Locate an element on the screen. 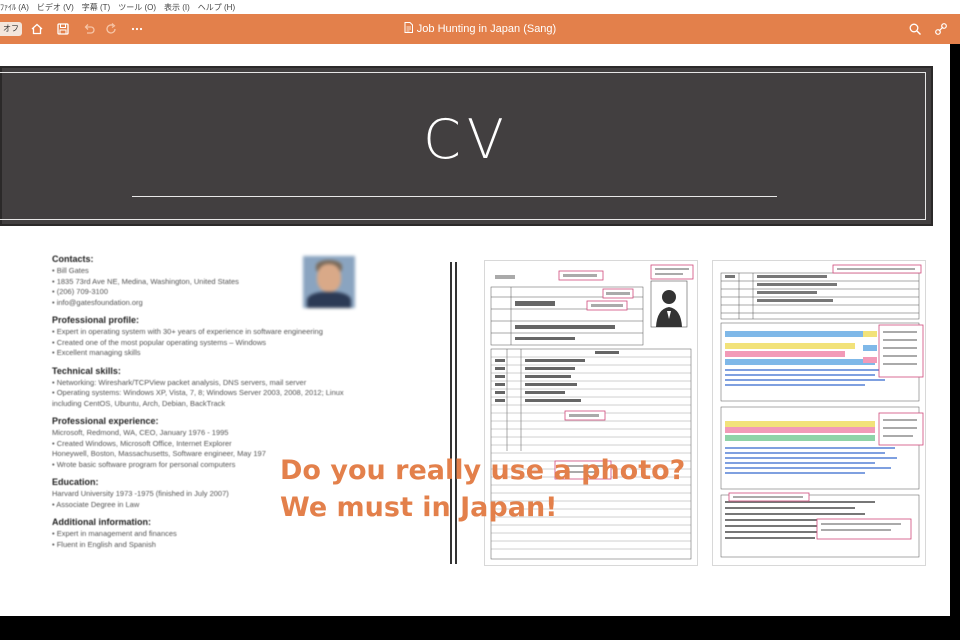  cv-section-heading: Professional profile: is located at coordinates (96, 320).